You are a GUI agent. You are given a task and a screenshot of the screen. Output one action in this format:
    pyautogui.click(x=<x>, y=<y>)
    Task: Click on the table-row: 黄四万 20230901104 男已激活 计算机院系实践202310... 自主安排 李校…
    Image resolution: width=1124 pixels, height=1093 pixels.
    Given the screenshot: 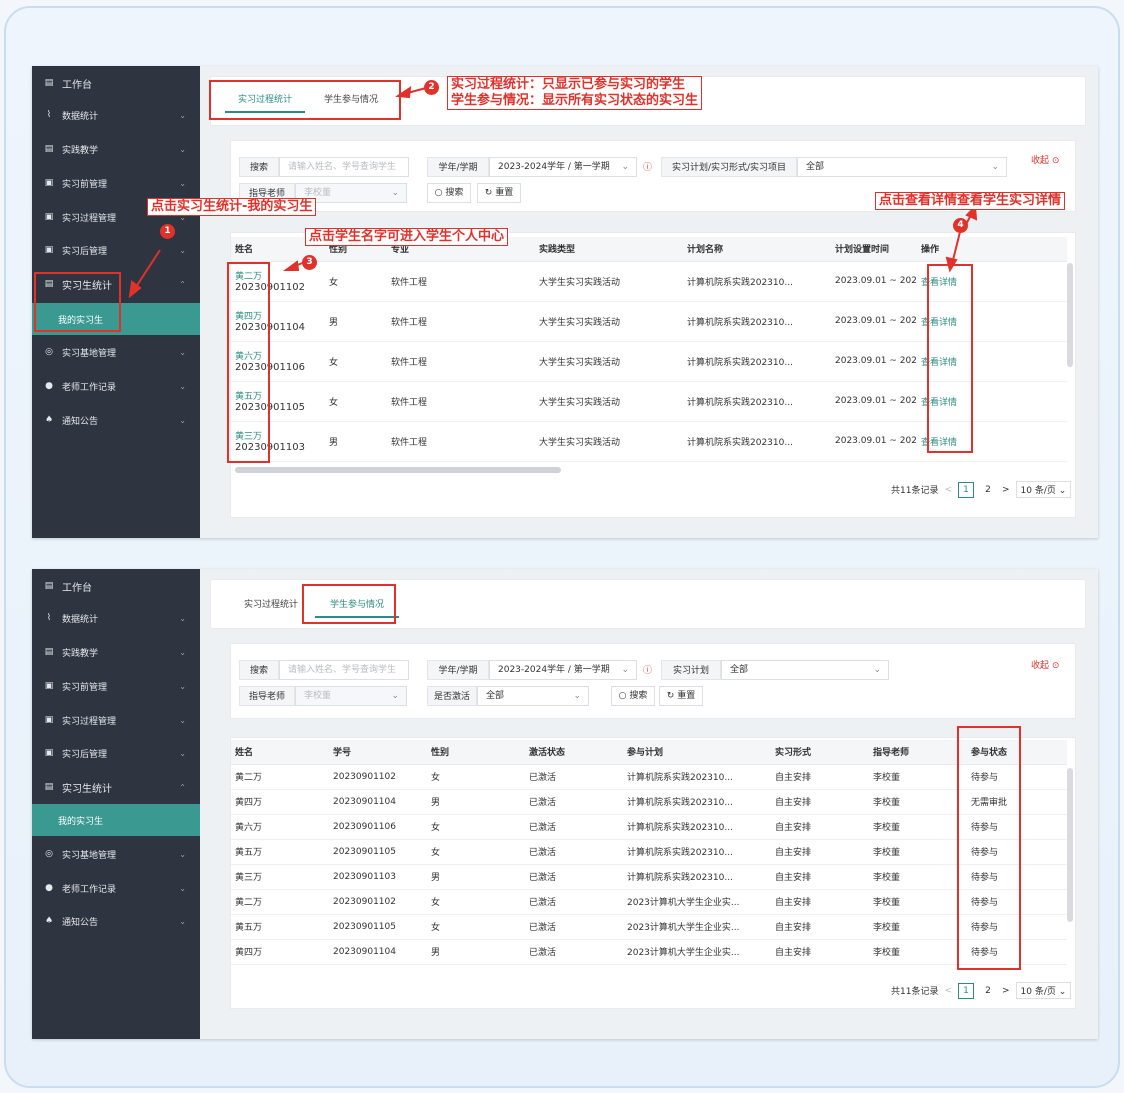 What is the action you would take?
    pyautogui.click(x=649, y=802)
    